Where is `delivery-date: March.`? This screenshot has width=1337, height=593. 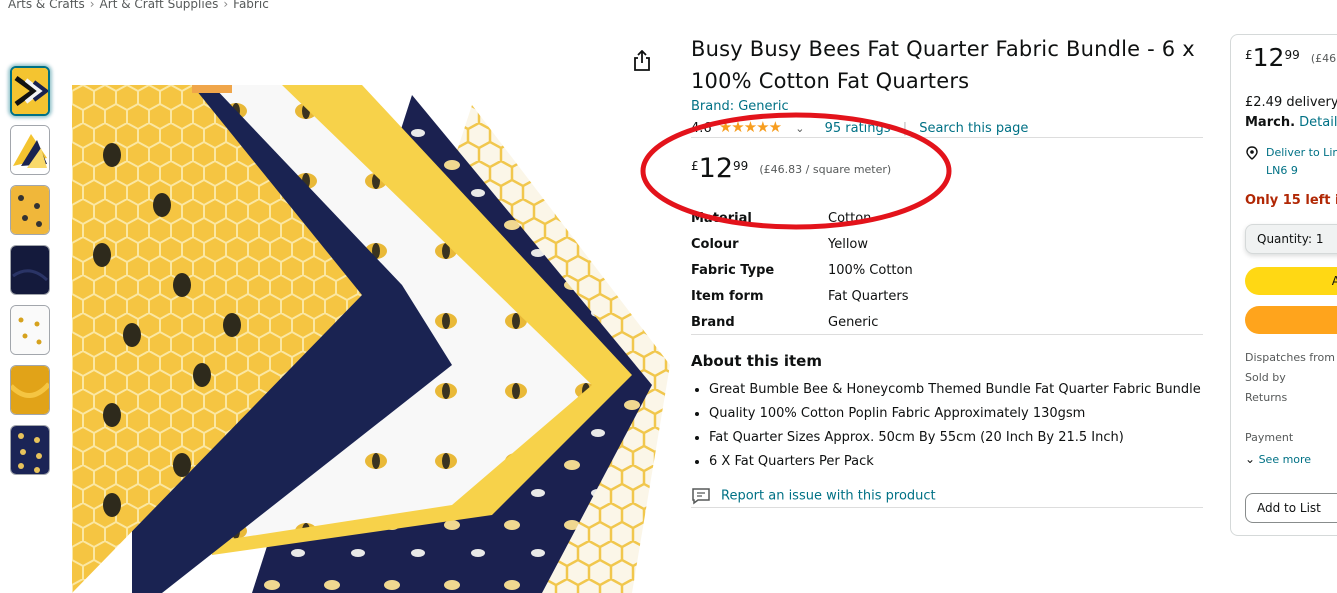
delivery-date: March. is located at coordinates (1270, 122).